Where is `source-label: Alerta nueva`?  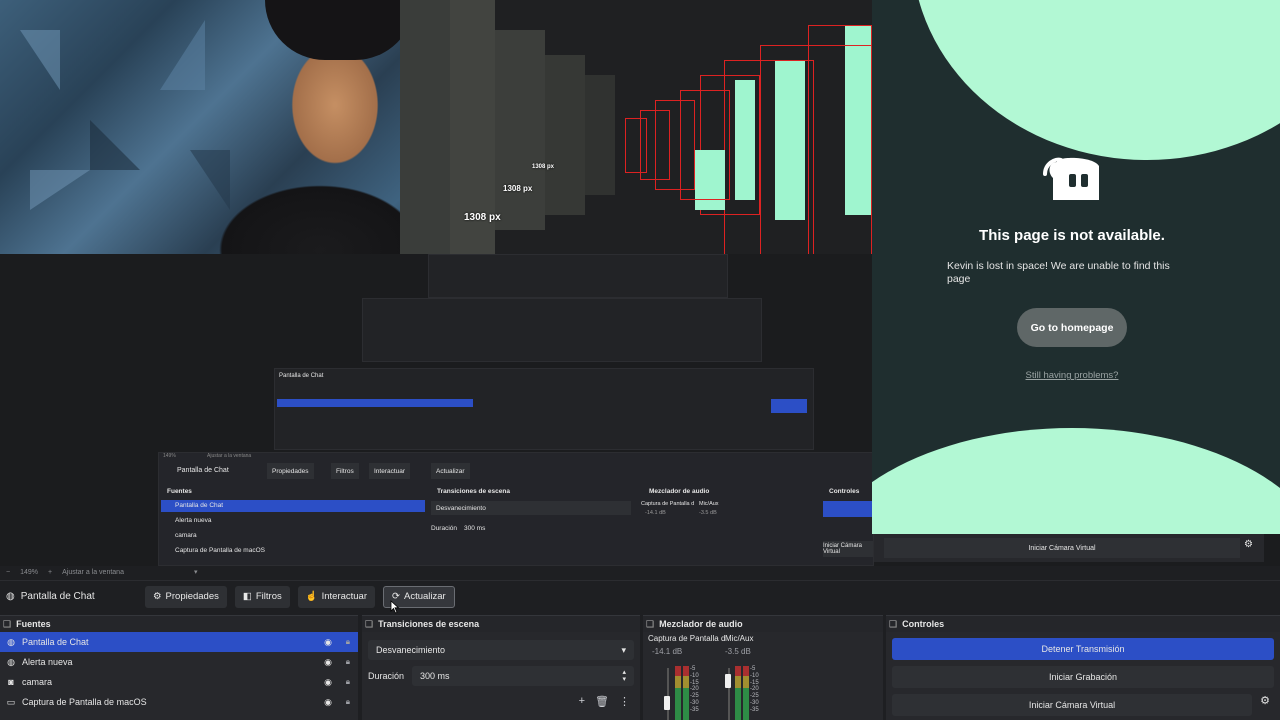
source-label: Alerta nueva is located at coordinates (47, 662).